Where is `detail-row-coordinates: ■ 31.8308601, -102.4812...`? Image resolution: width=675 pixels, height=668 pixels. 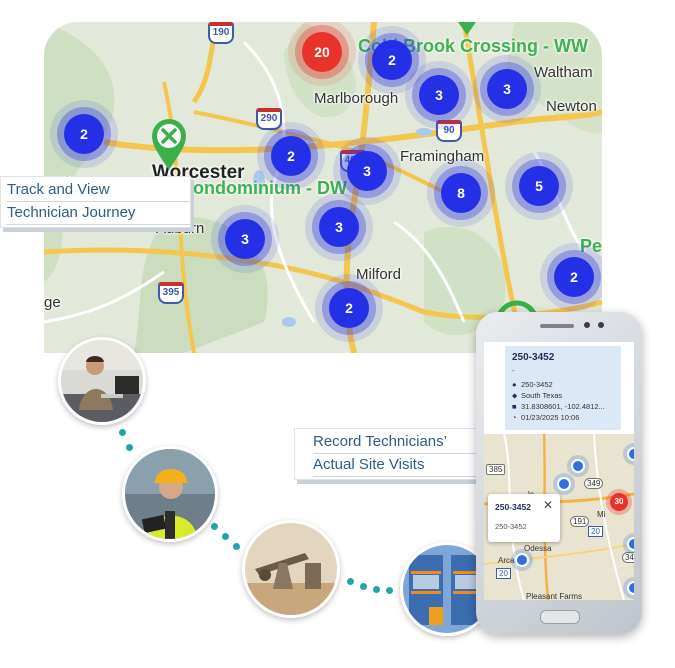 detail-row-coordinates: ■ 31.8308601, -102.4812... is located at coordinates (558, 406).